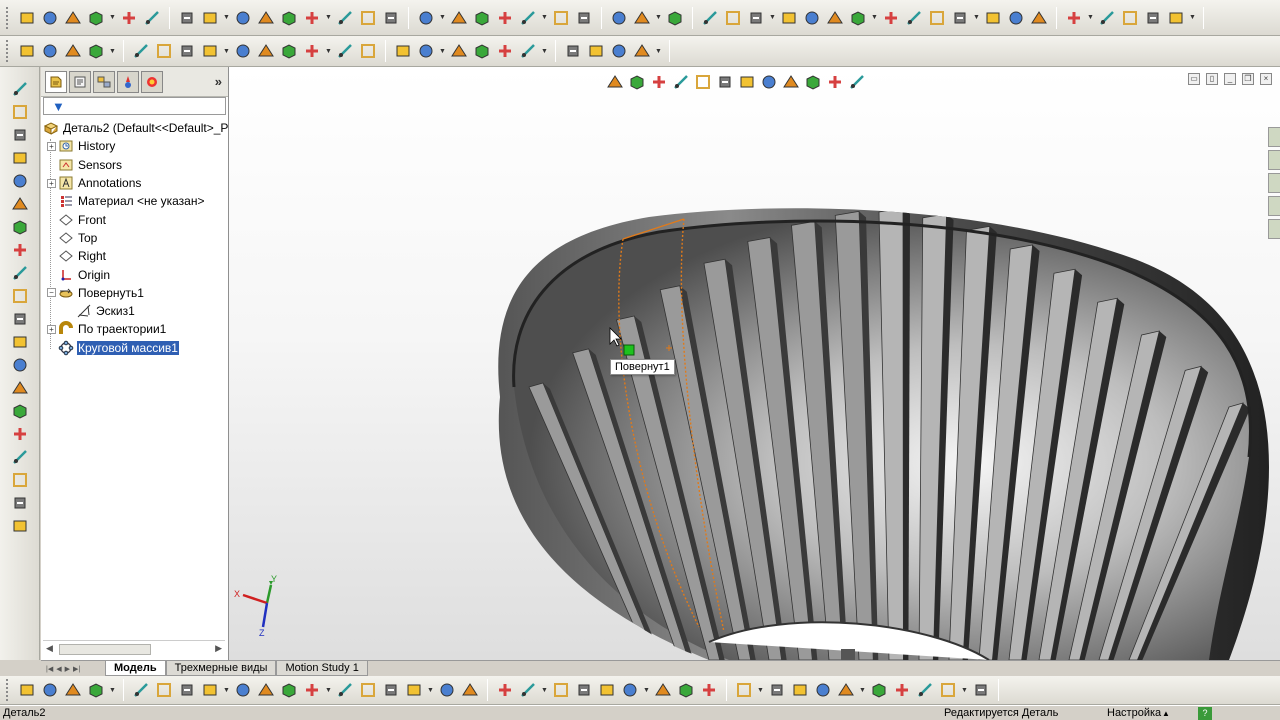  Describe the element at coordinates (1212, 79) in the screenshot. I see `tile-vertical-icon: ▯` at that location.